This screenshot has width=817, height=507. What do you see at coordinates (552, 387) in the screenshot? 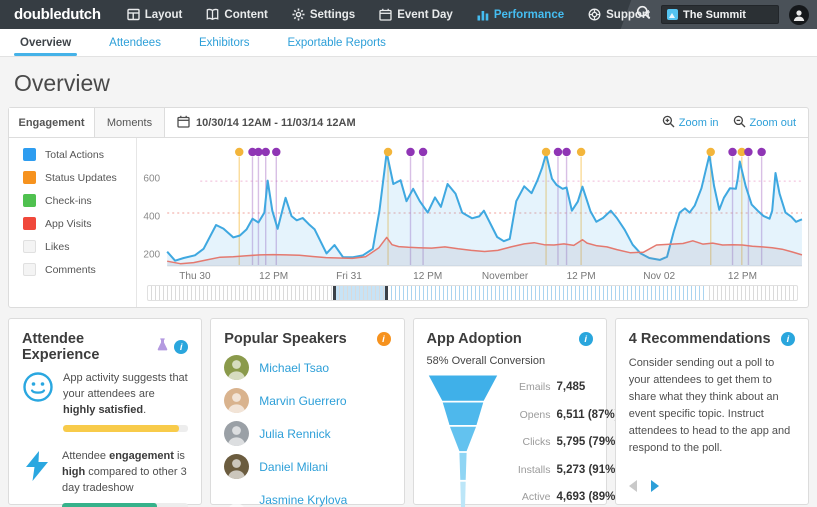
I see `funnel-row: Emails 7,485` at bounding box center [552, 387].